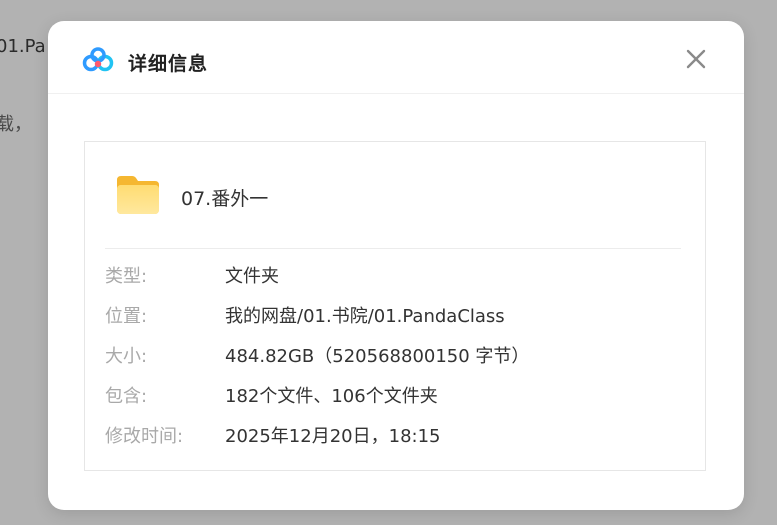 The image size is (777, 525). Describe the element at coordinates (393, 248) in the screenshot. I see `divider` at that location.